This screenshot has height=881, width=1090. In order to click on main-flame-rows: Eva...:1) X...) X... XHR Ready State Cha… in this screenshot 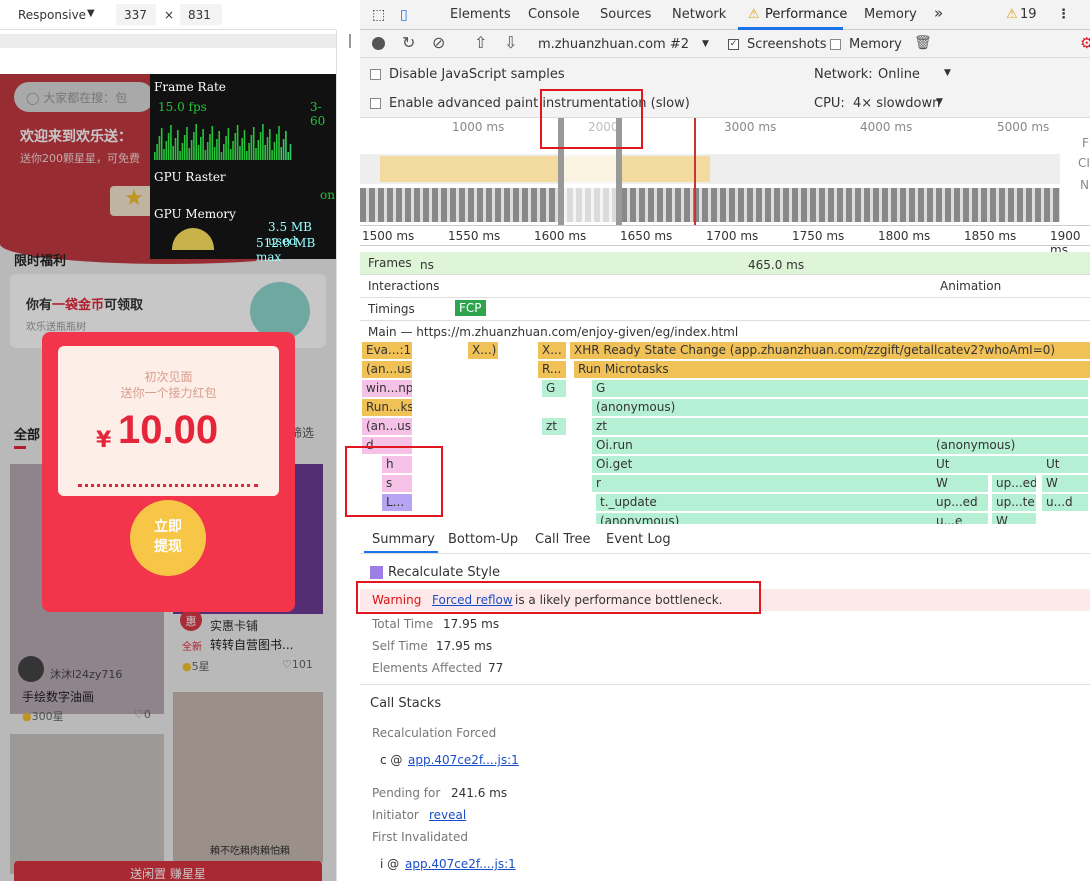, I will do `click(725, 433)`.